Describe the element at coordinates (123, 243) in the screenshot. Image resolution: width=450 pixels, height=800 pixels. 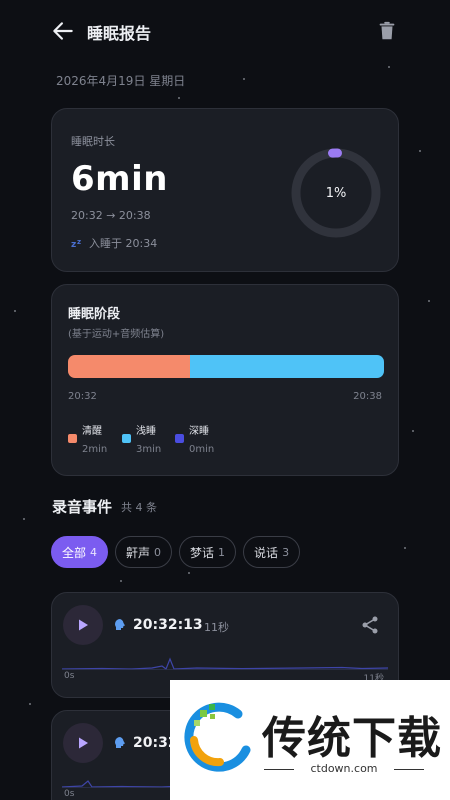
I see `asleep-text: 入睡于 20:34` at that location.